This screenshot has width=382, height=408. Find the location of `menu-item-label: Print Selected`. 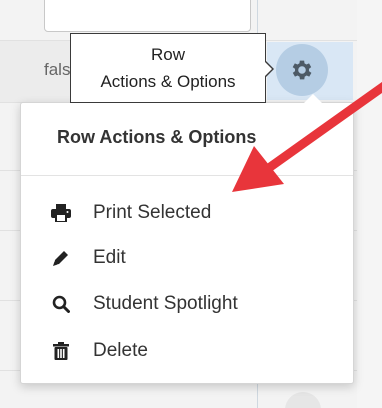

menu-item-label: Print Selected is located at coordinates (152, 212).